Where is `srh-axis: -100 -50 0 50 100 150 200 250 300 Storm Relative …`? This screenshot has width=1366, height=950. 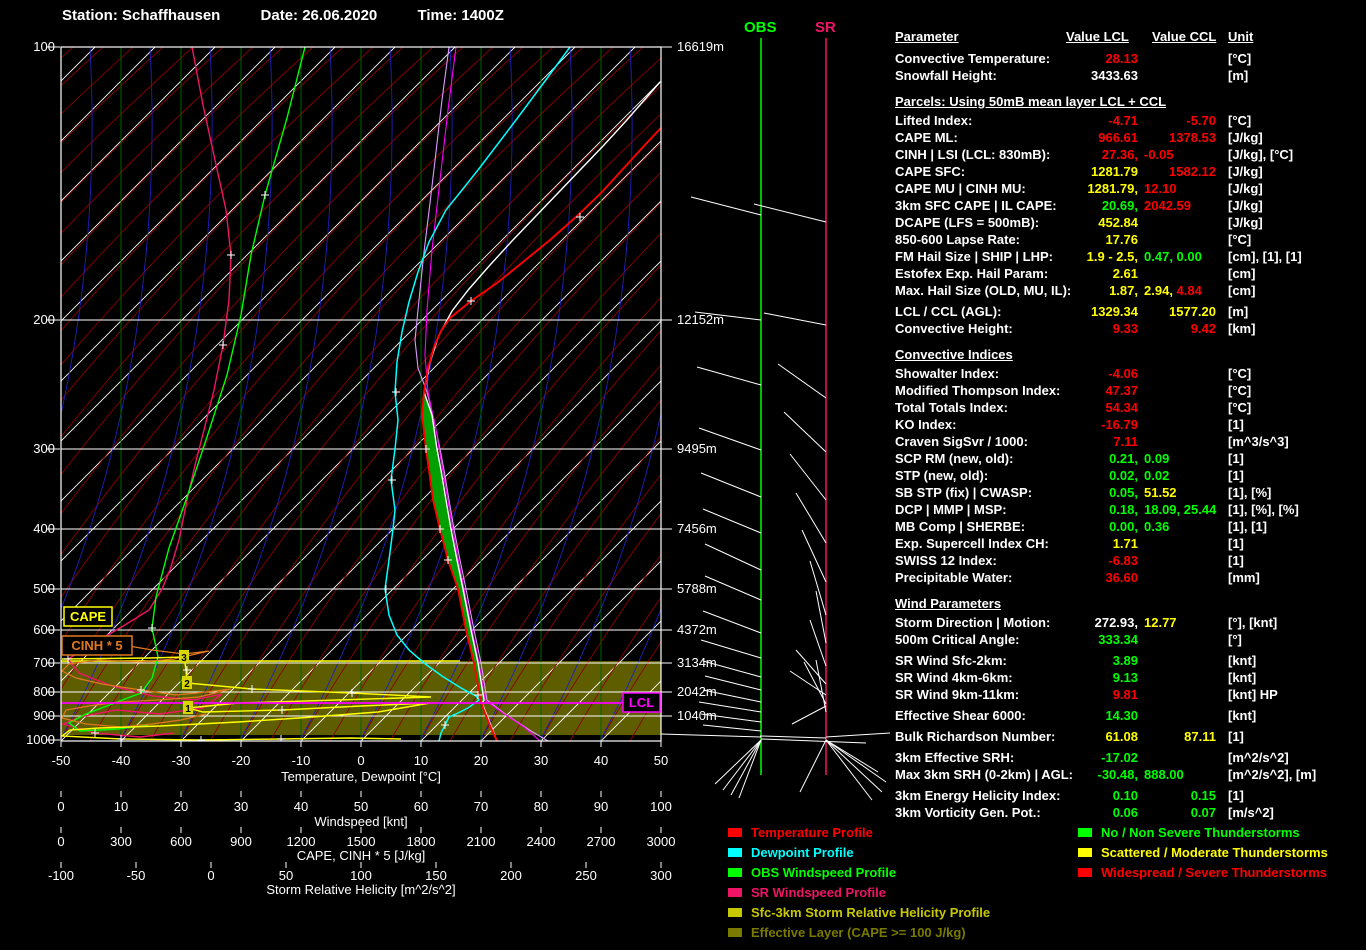
srh-axis: -100 -50 0 50 100 150 200 250 300 Storm Relative … is located at coordinates (360, 879).